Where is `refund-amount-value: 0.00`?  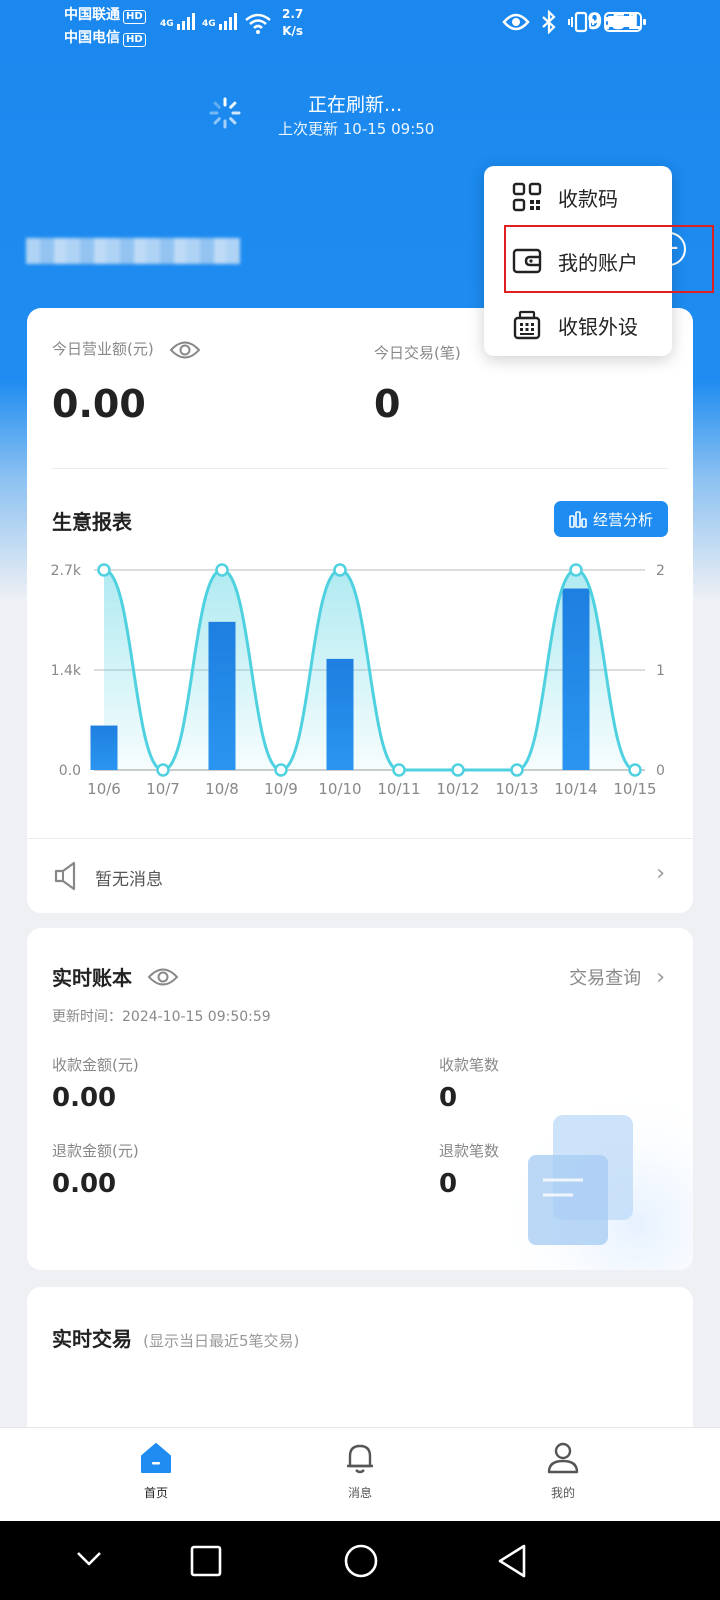 refund-amount-value: 0.00 is located at coordinates (84, 1184).